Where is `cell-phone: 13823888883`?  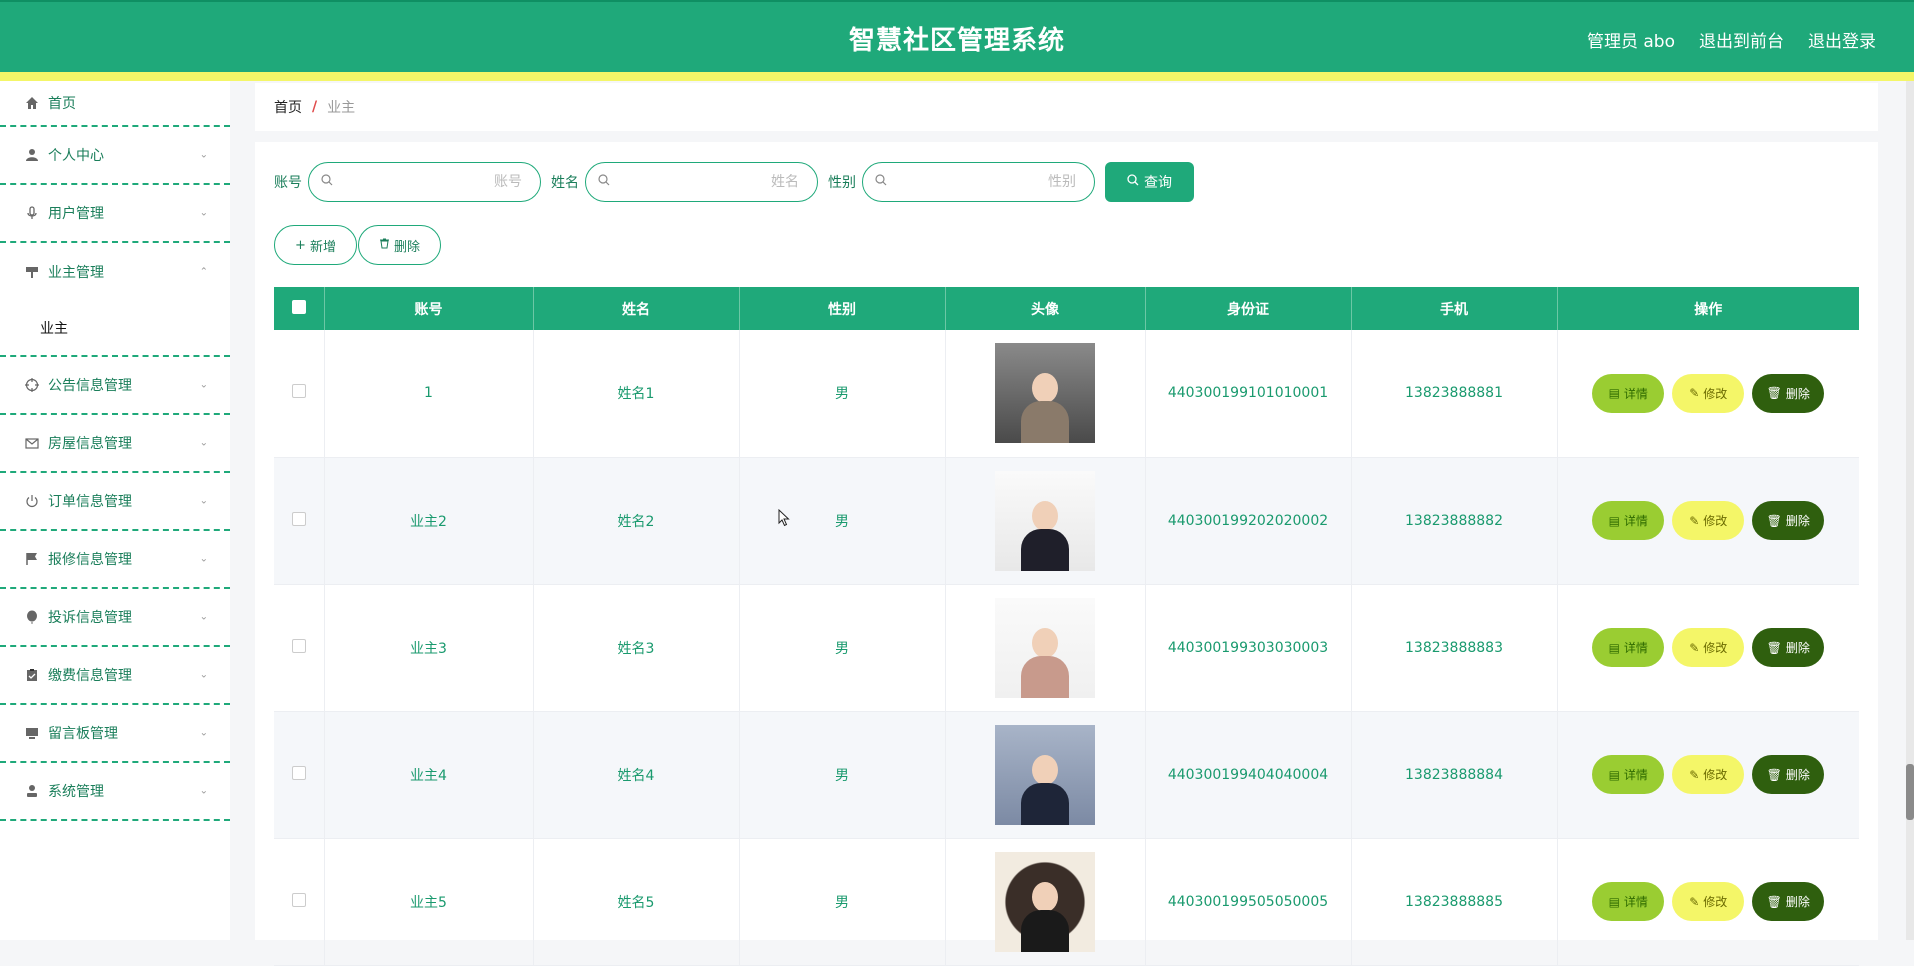 cell-phone: 13823888883 is located at coordinates (1454, 647).